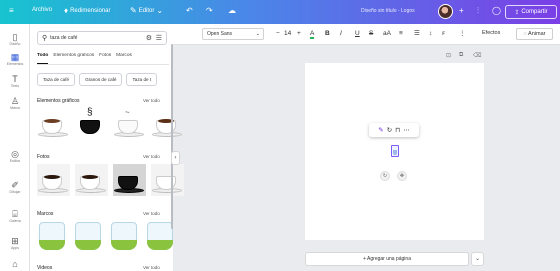 Image resolution: width=560 pixels, height=271 pixels. I want to click on panel-scrollbar, so click(172, 136).